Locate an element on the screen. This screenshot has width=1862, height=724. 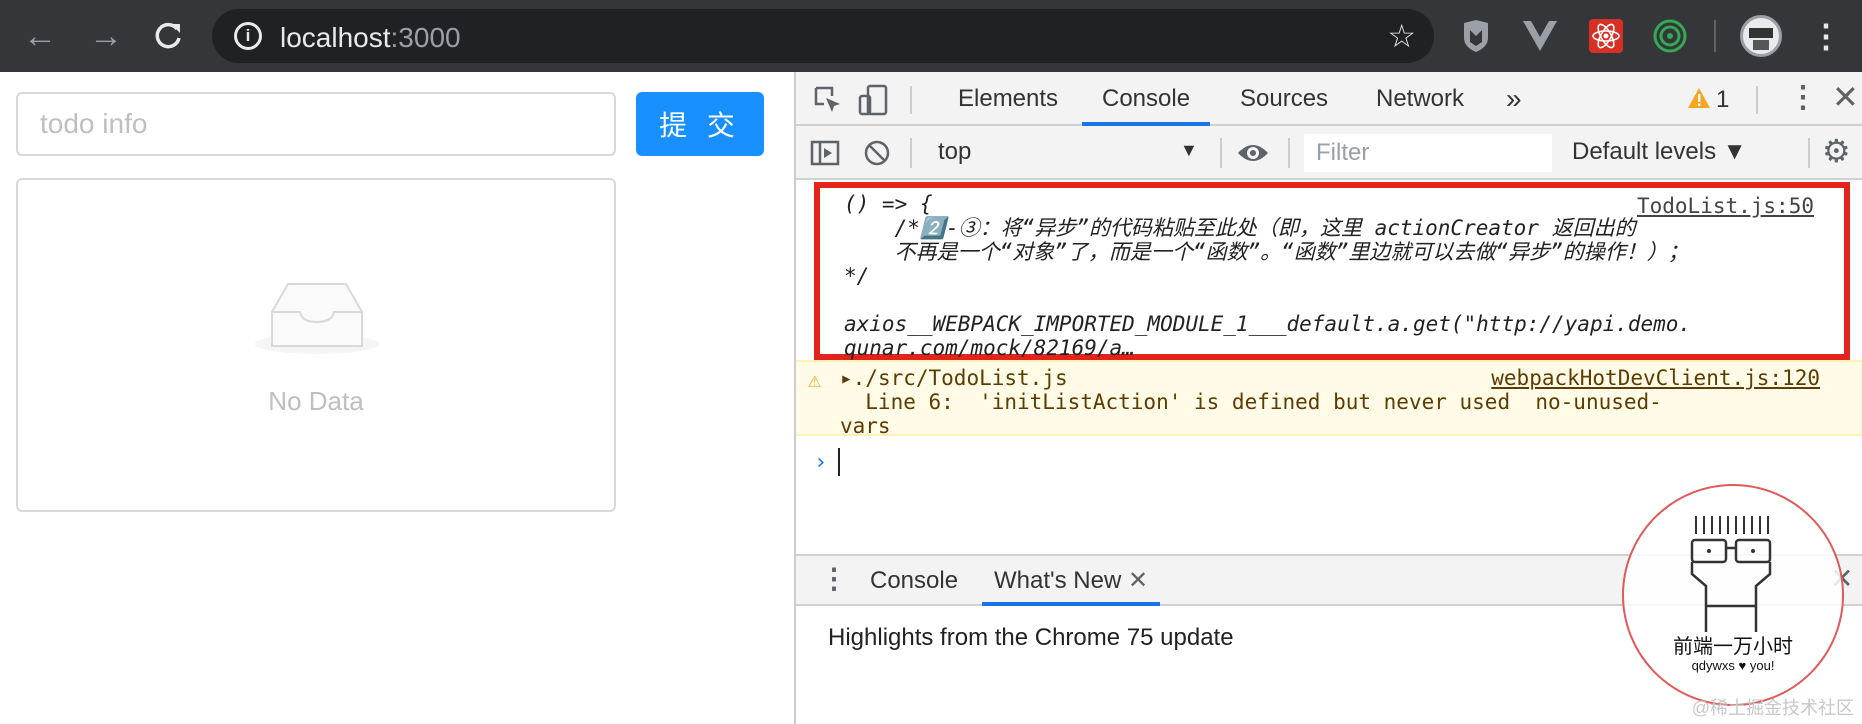
empty-inbox-icon is located at coordinates (317, 318).